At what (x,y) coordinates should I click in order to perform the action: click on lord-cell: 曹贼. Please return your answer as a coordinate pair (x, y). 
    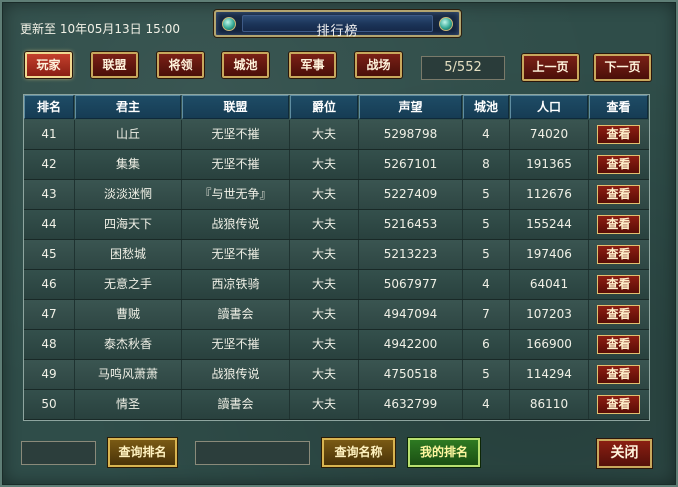
    Looking at the image, I should click on (128, 314).